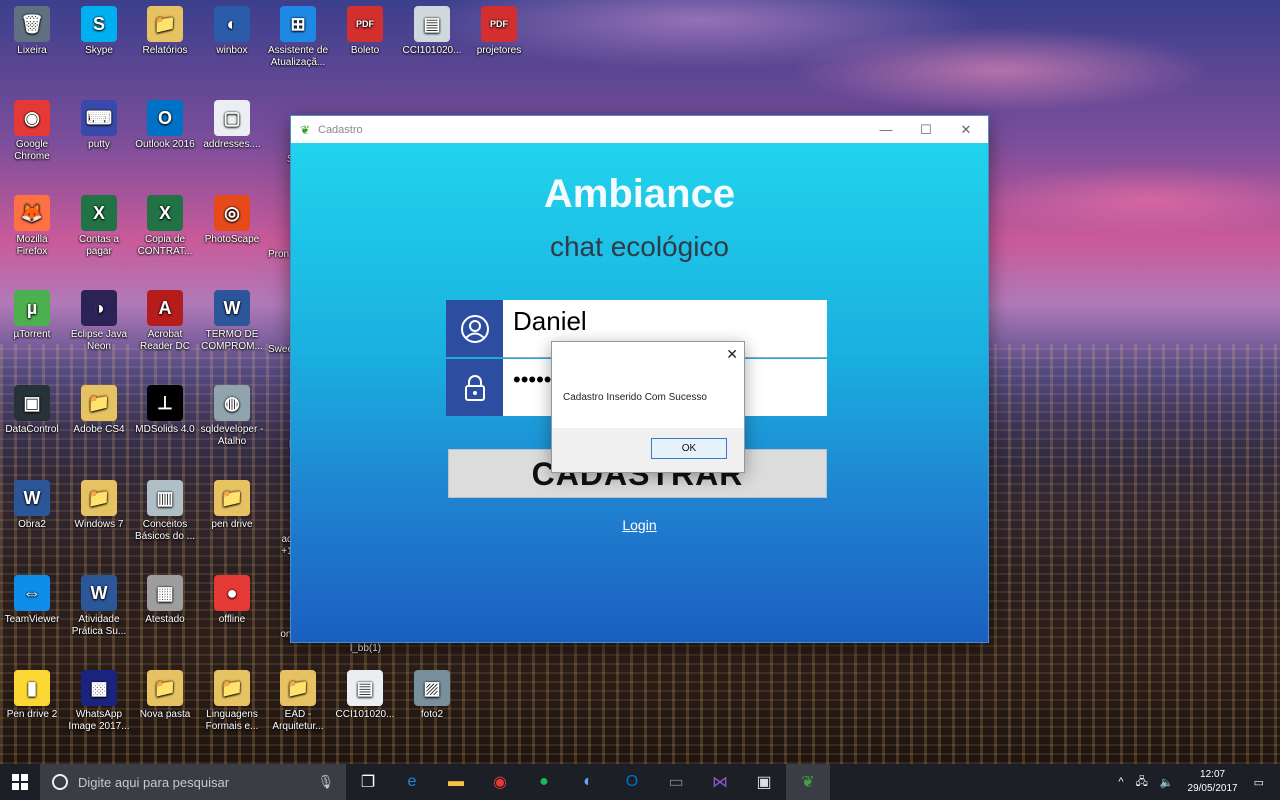 This screenshot has width=1280, height=800. I want to click on desktop-icon: PDF projetores, so click(499, 31).